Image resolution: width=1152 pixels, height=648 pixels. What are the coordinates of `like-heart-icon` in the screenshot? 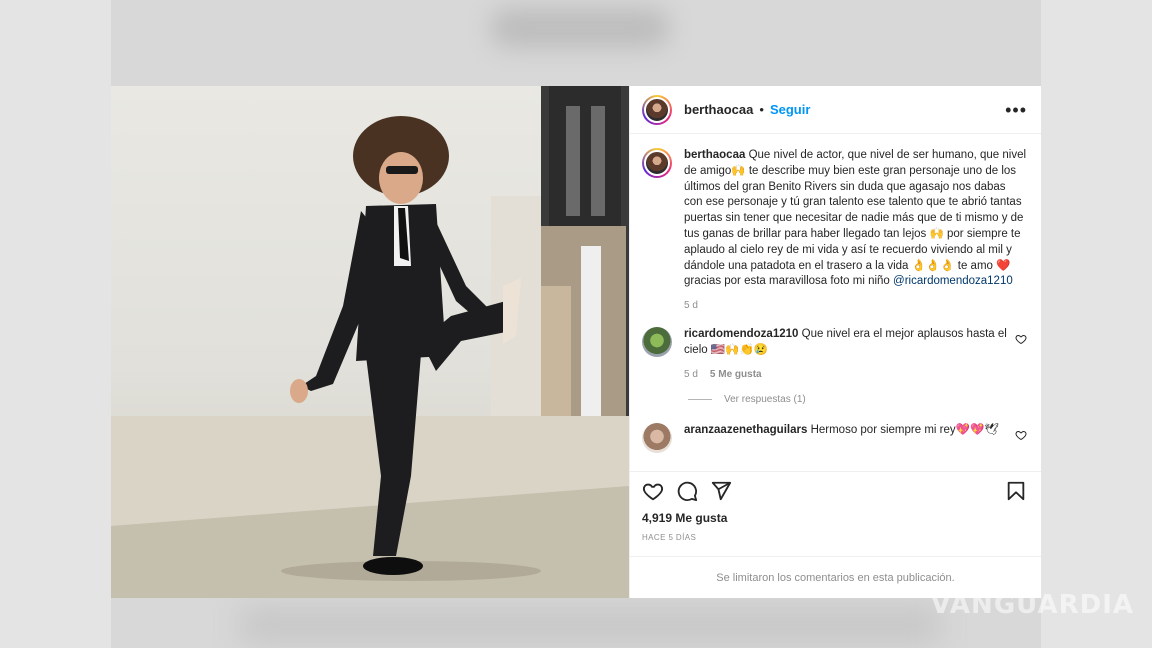 It's located at (653, 491).